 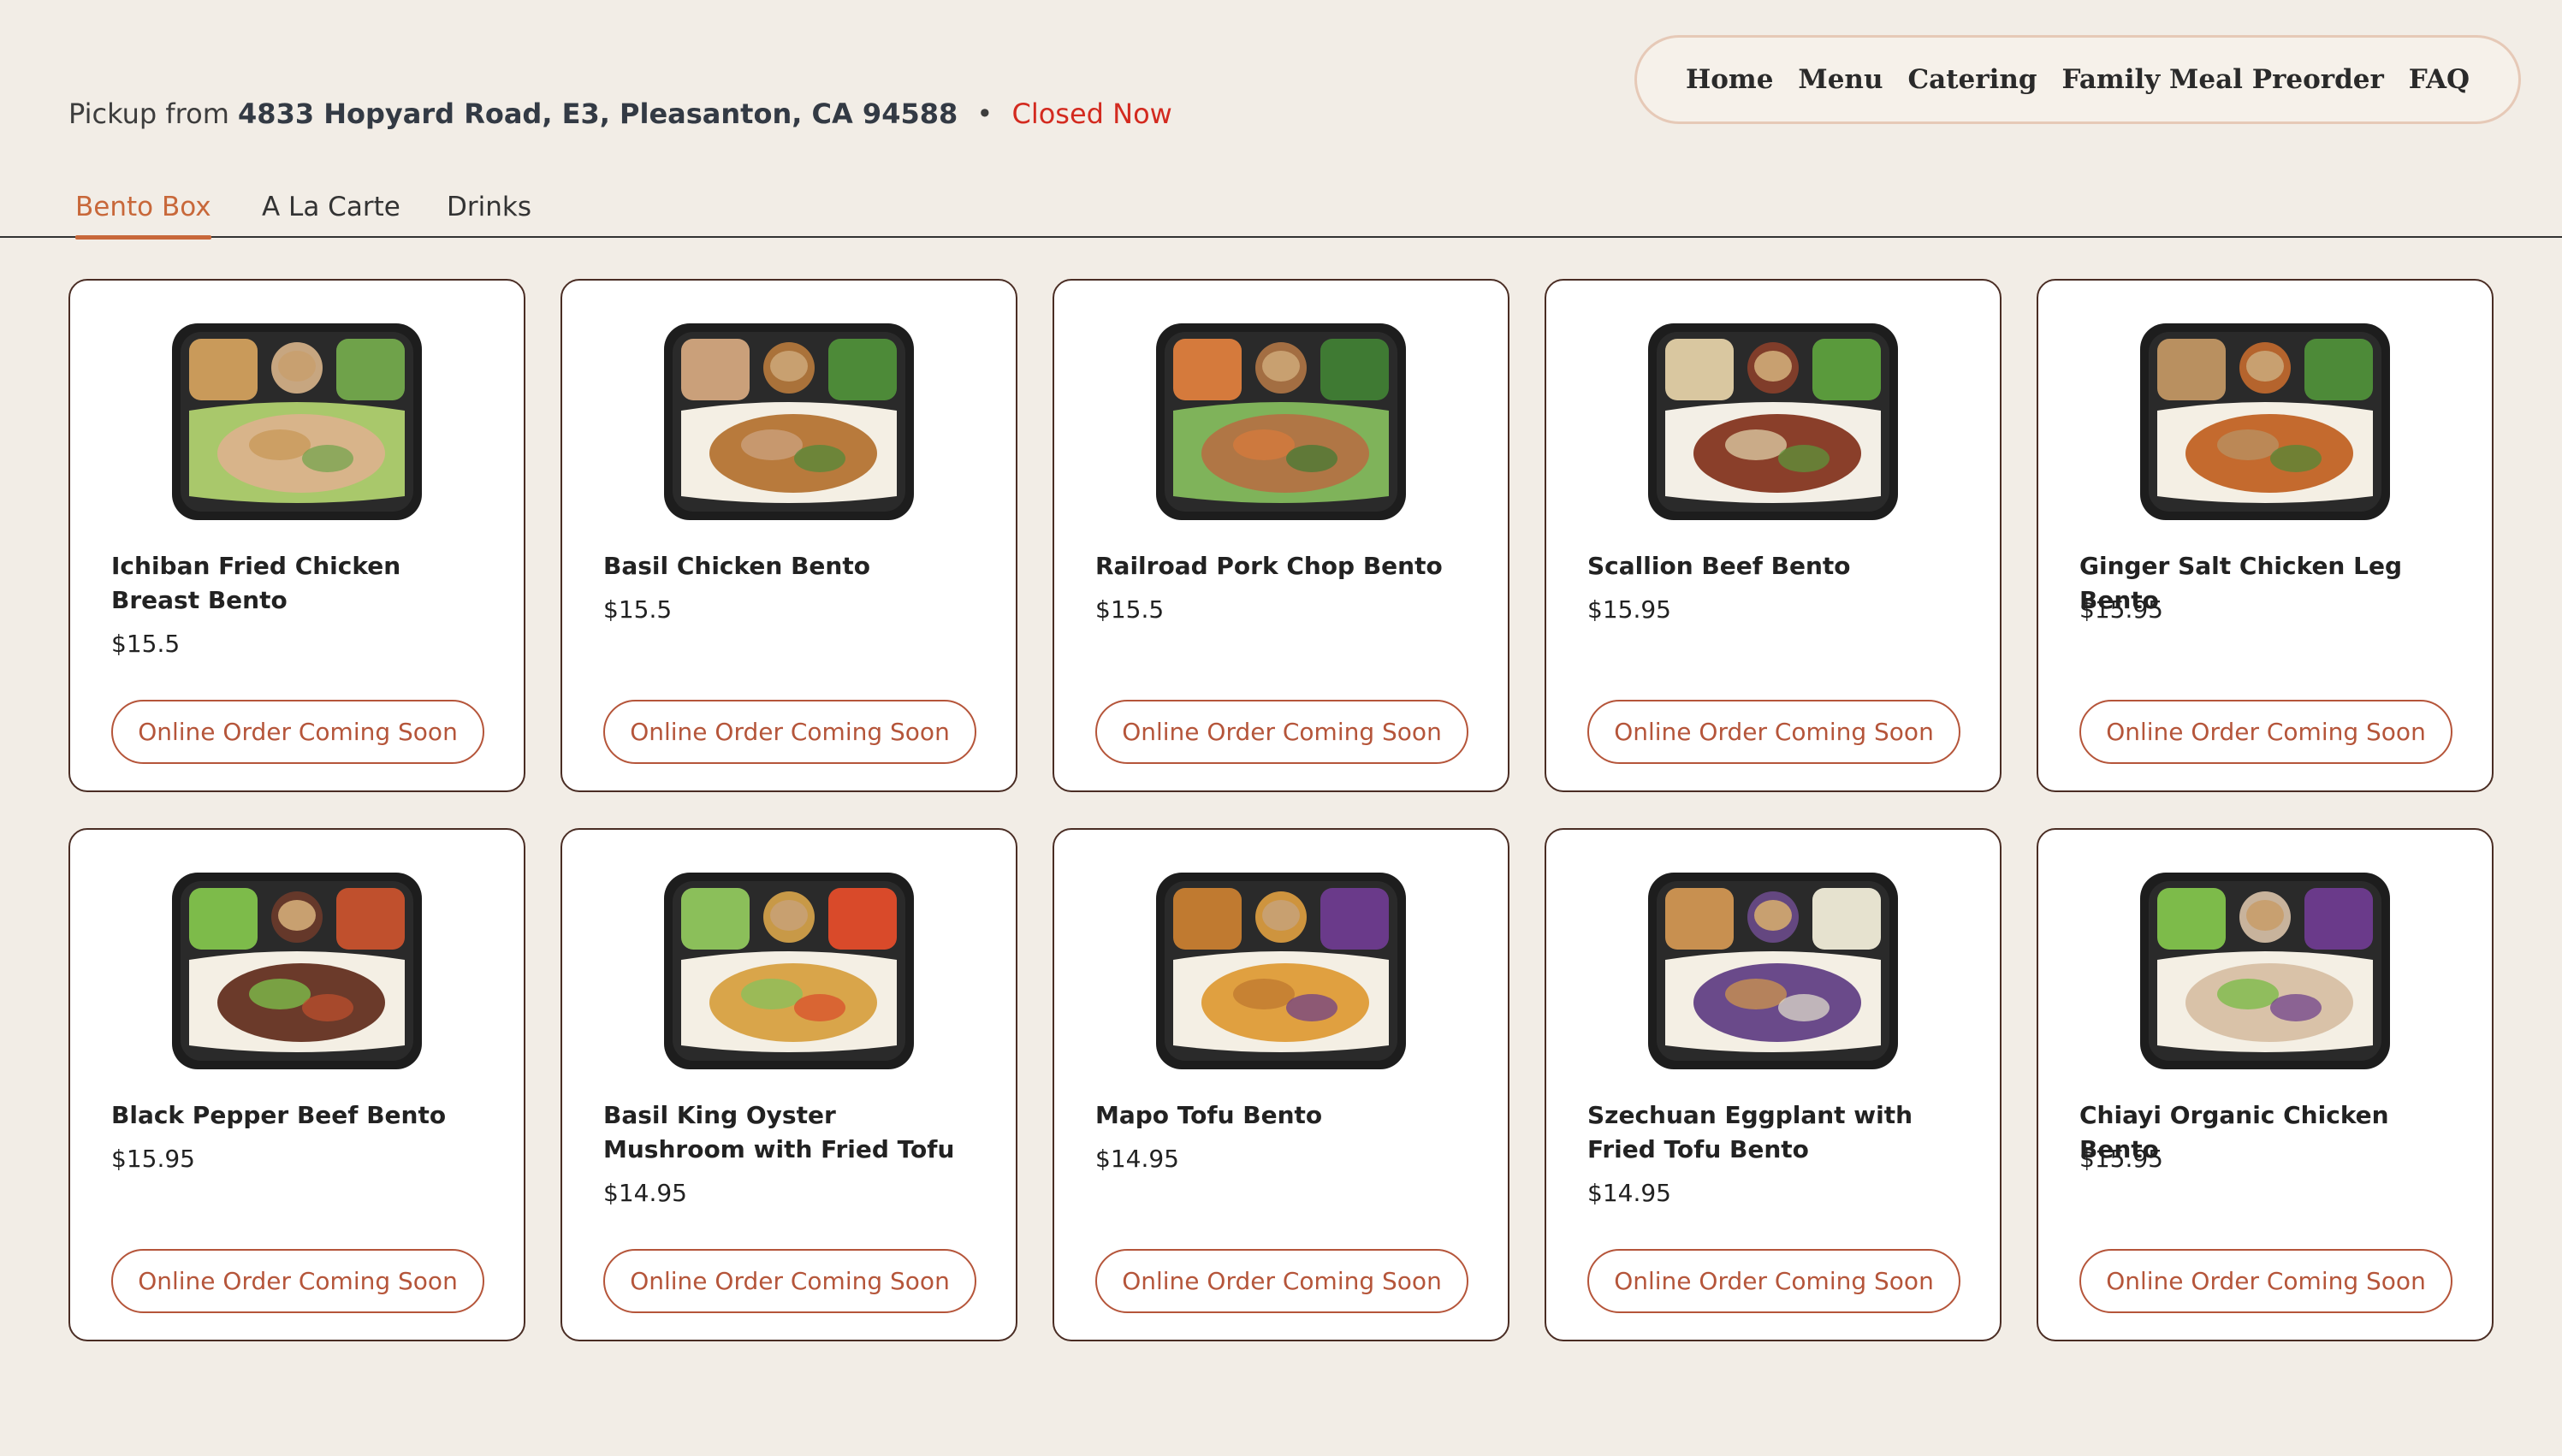 What do you see at coordinates (256, 583) in the screenshot?
I see `menu-item-name: Ichiban Fried Chicken Breast Bento` at bounding box center [256, 583].